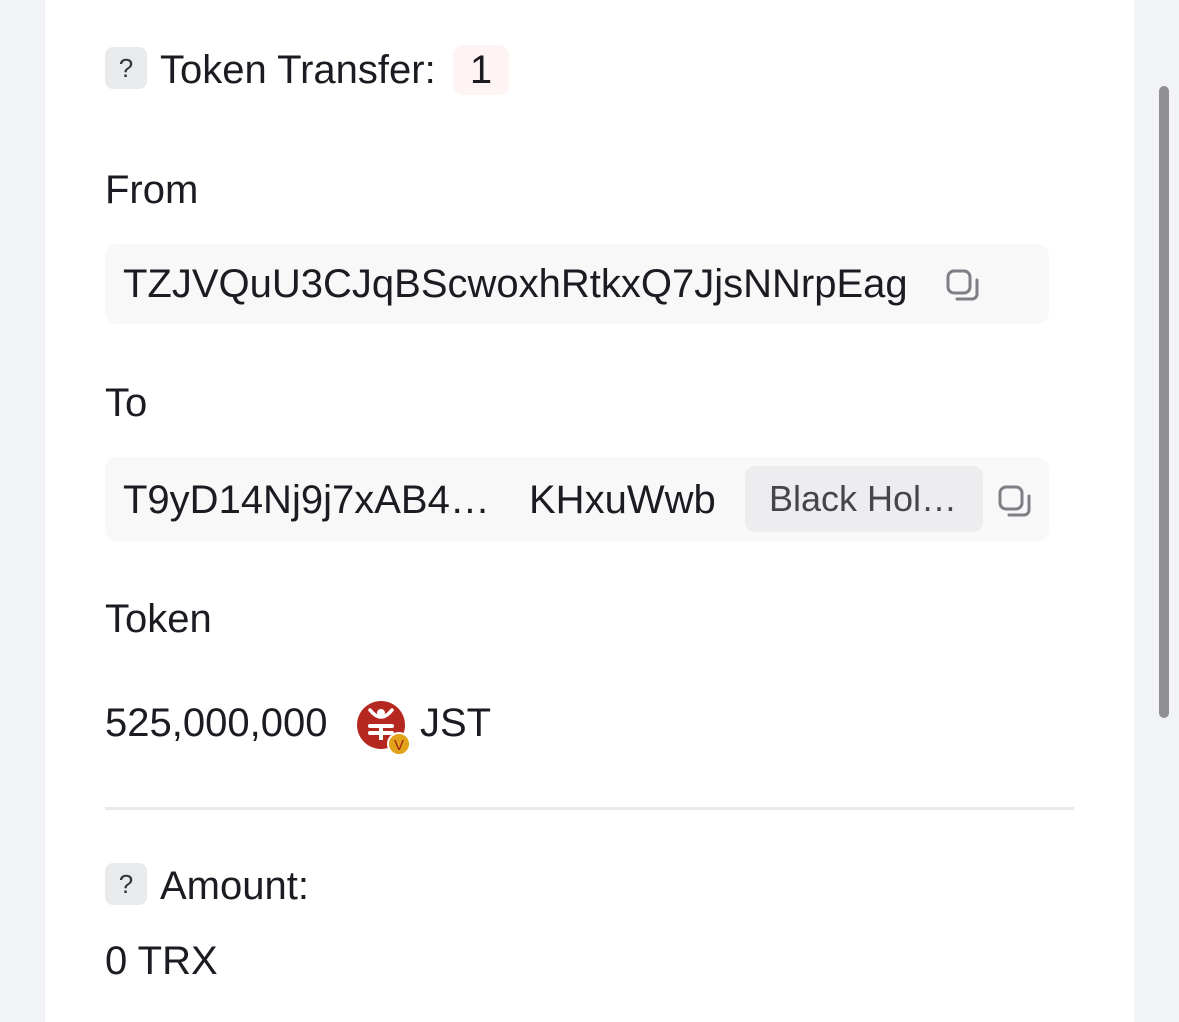 Image resolution: width=1179 pixels, height=1022 pixels. What do you see at coordinates (161, 961) in the screenshot?
I see `amount-value: 0 TRX` at bounding box center [161, 961].